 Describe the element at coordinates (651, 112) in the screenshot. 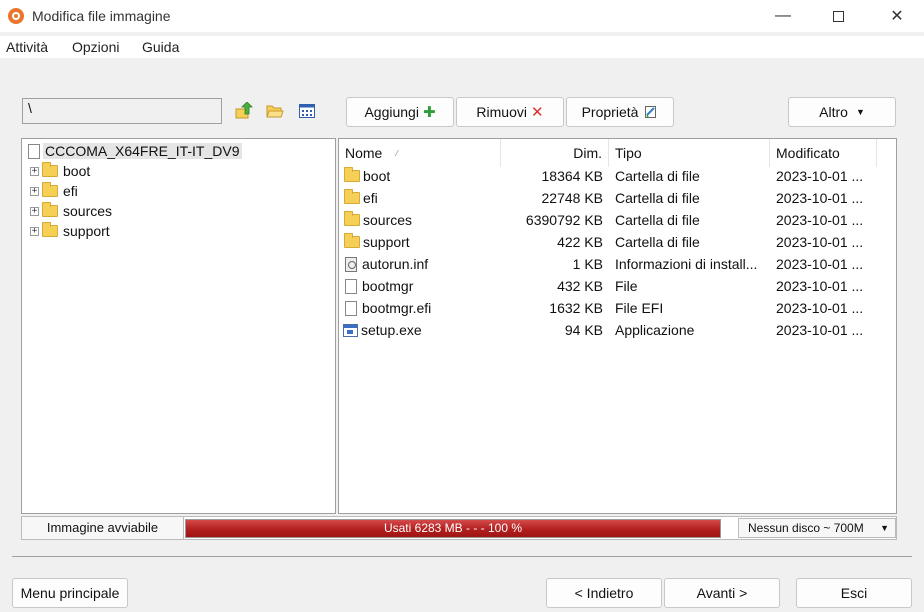

I see `properties-icon` at that location.